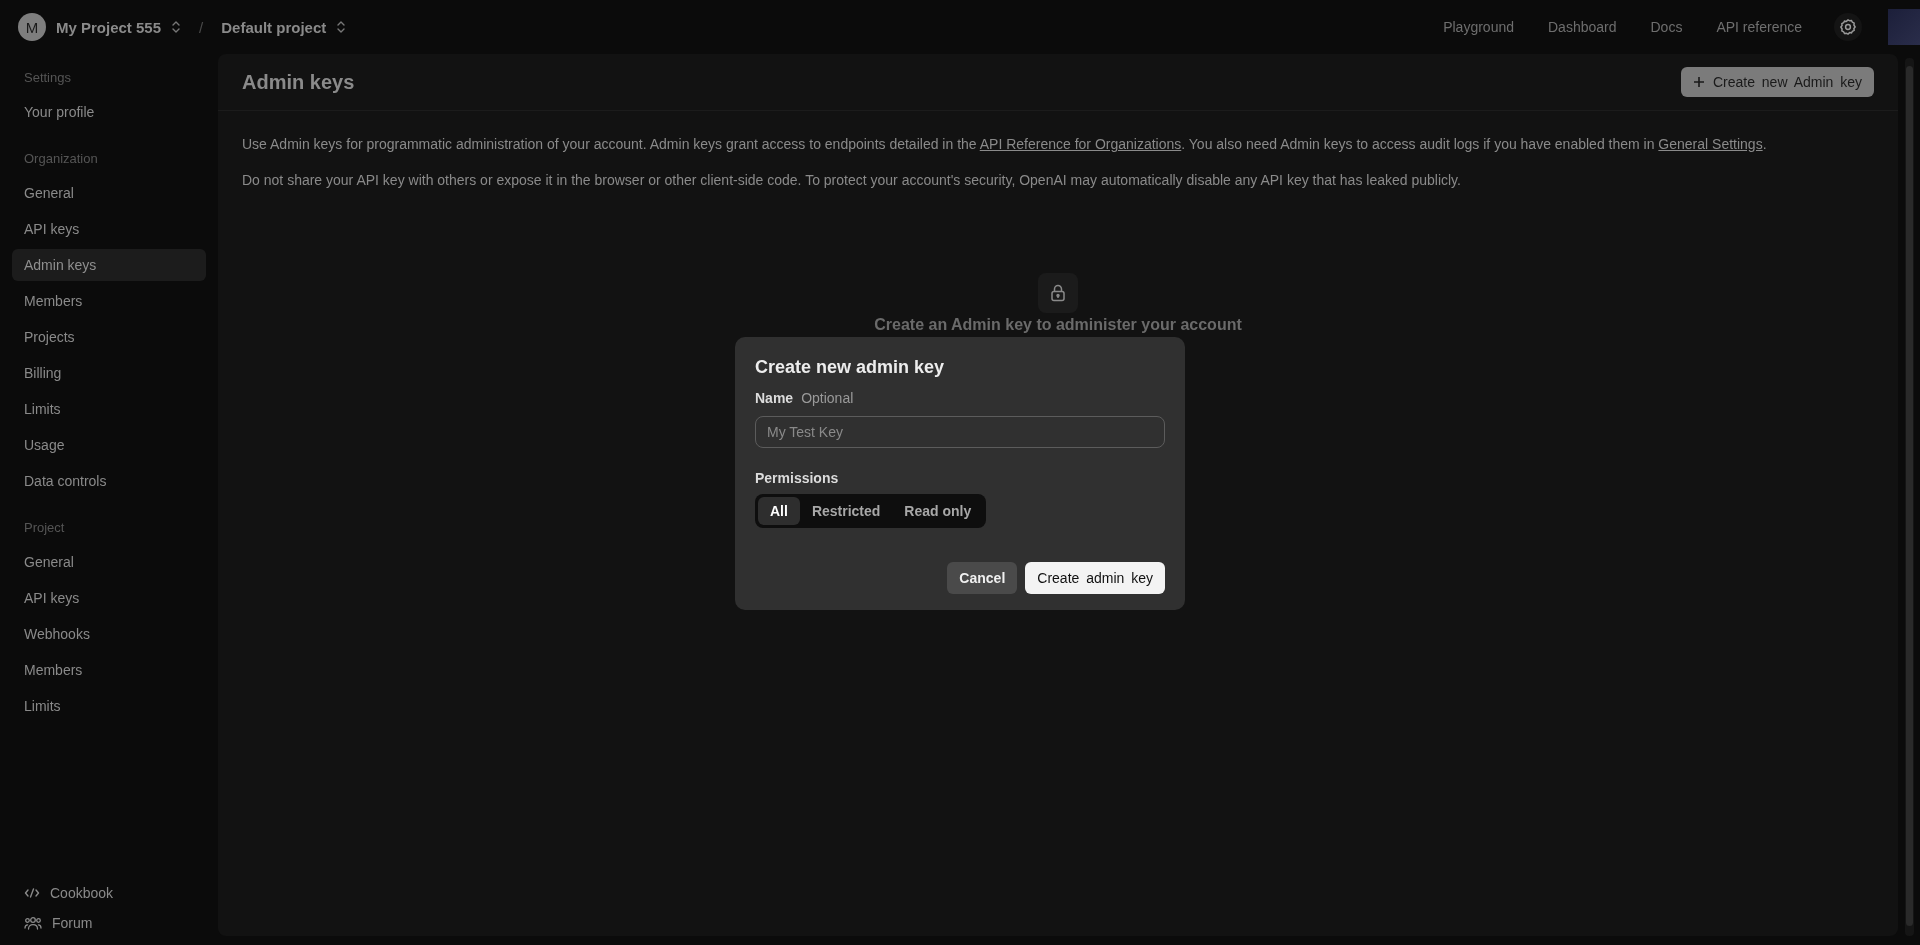 The height and width of the screenshot is (945, 1920). Describe the element at coordinates (32, 893) in the screenshot. I see `code-icon` at that location.